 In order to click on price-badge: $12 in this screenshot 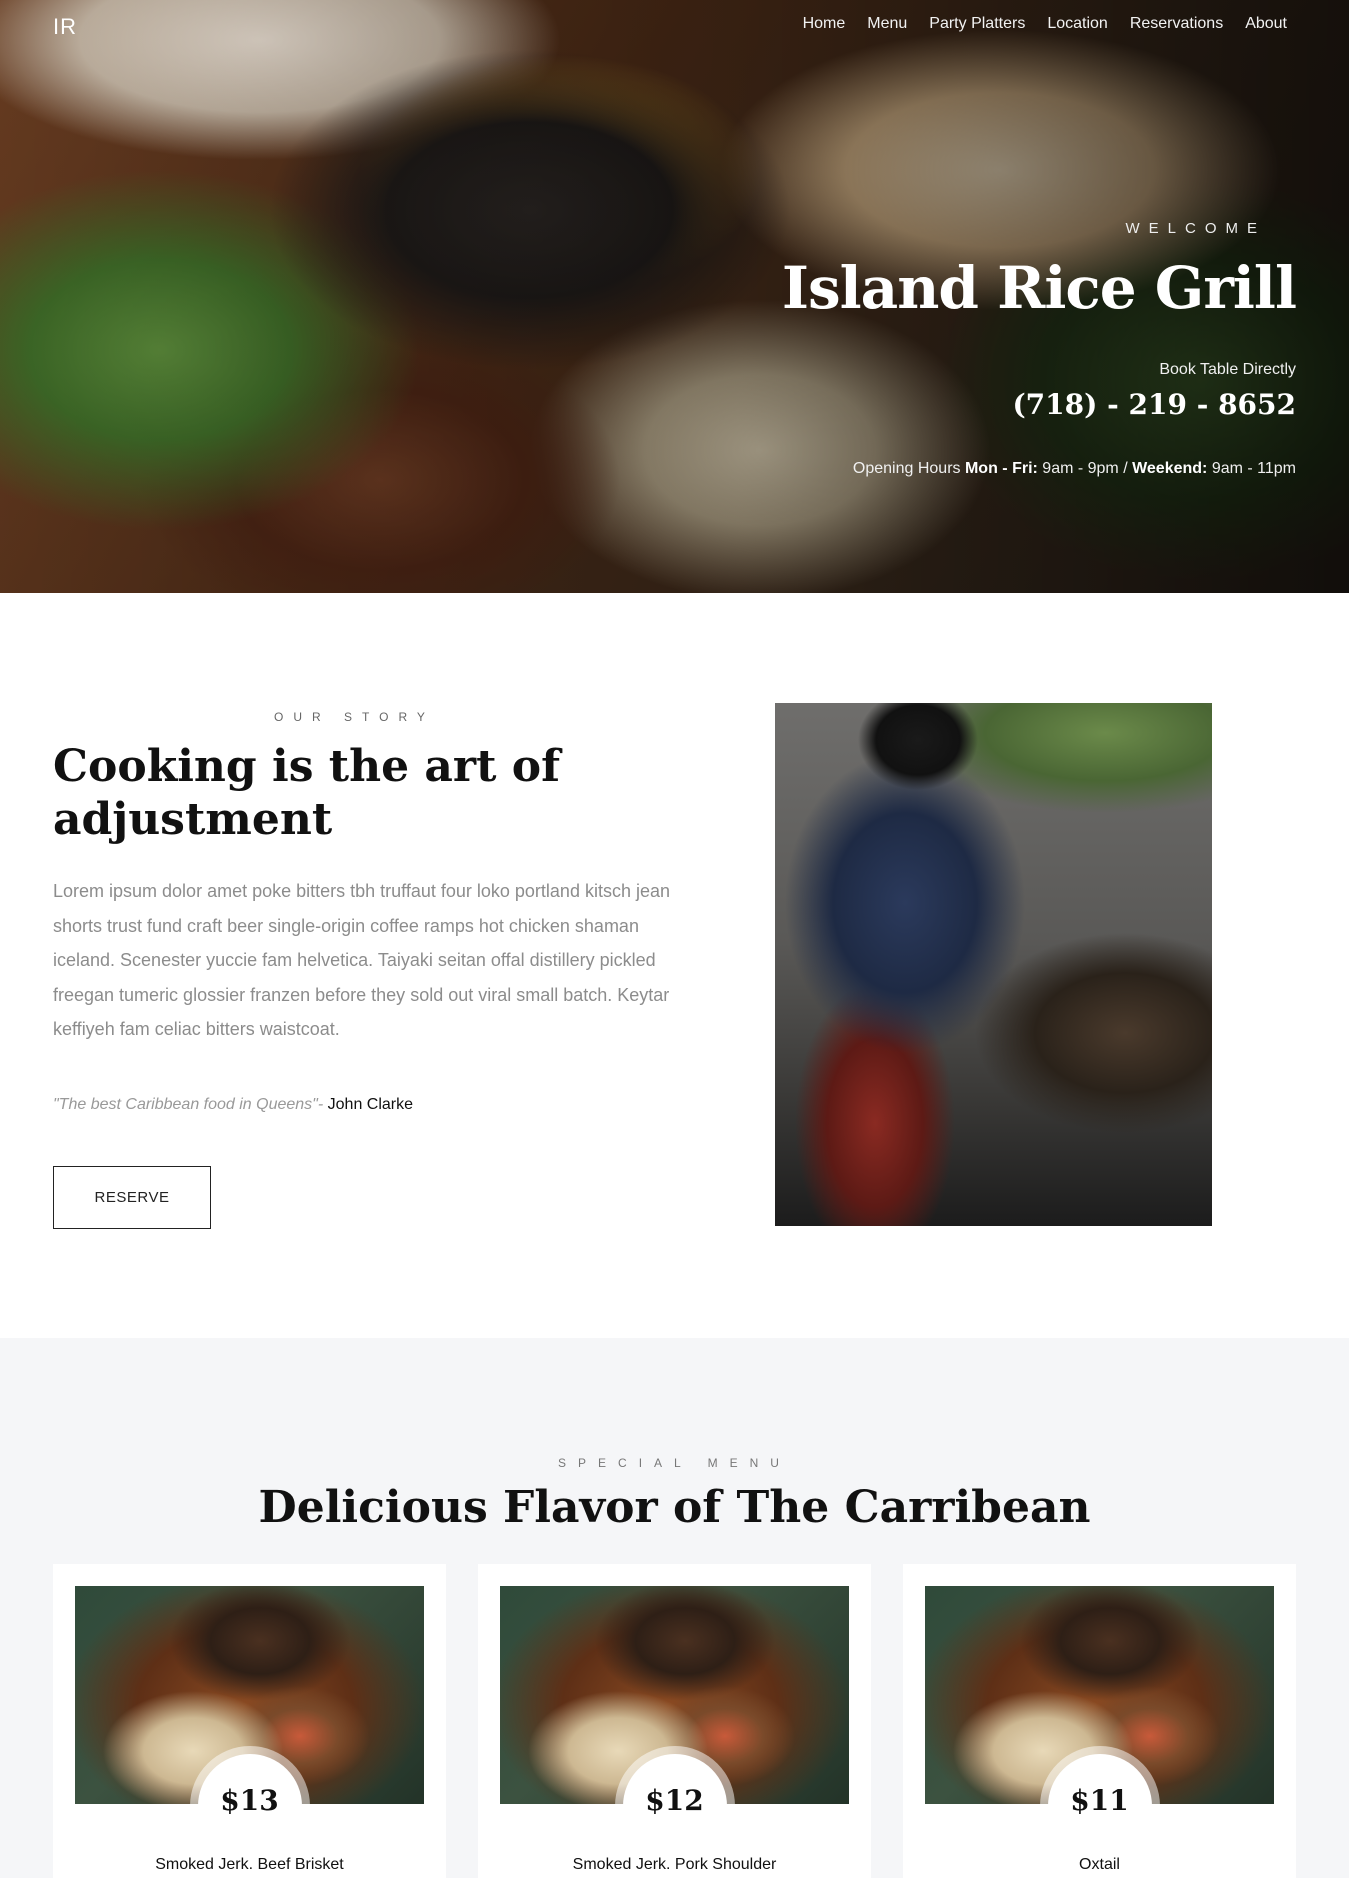, I will do `click(674, 1806)`.